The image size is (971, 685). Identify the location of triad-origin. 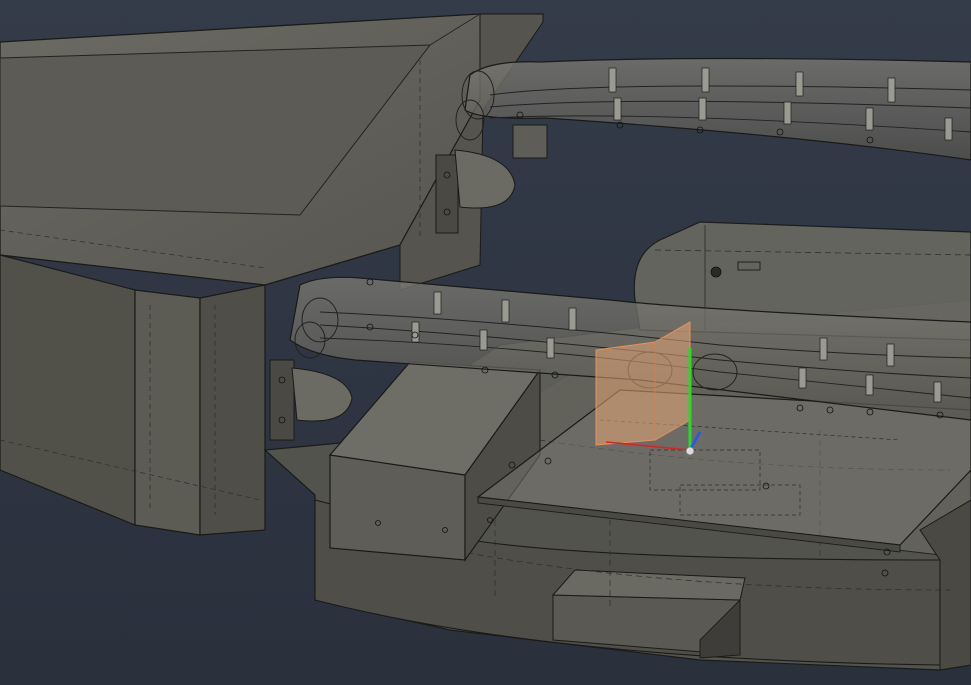
(690, 451).